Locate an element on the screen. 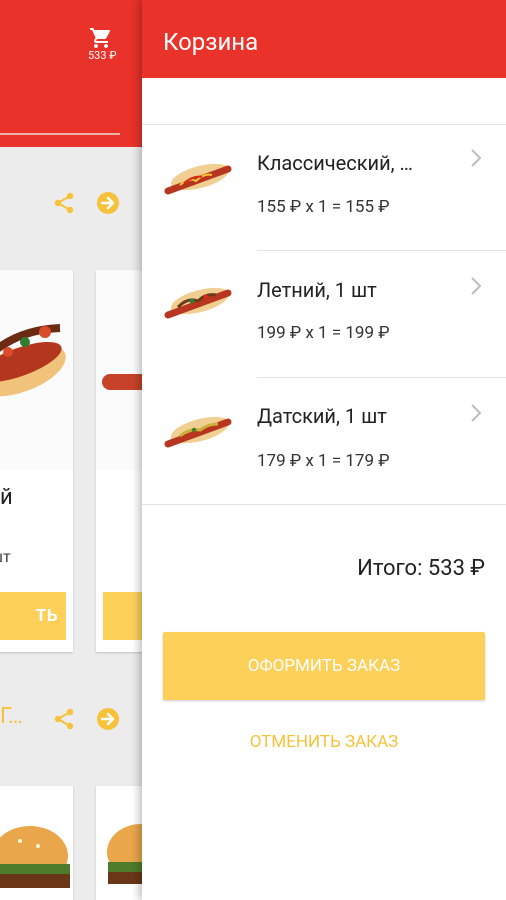 The height and width of the screenshot is (900, 506). product-card: й шт ТЬ is located at coordinates (36, 461).